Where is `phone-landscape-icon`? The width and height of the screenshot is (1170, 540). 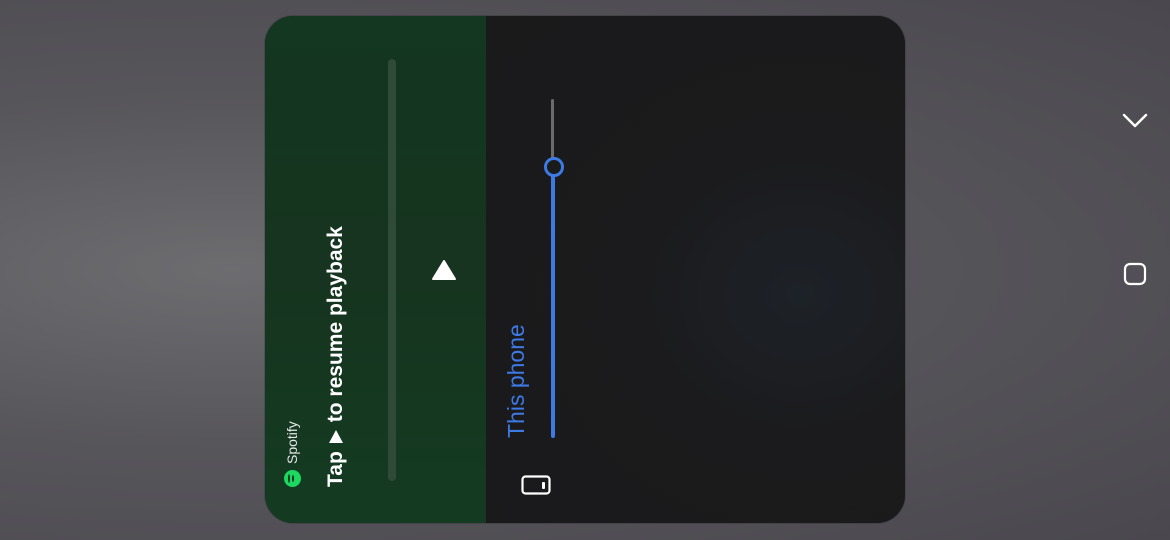 phone-landscape-icon is located at coordinates (536, 485).